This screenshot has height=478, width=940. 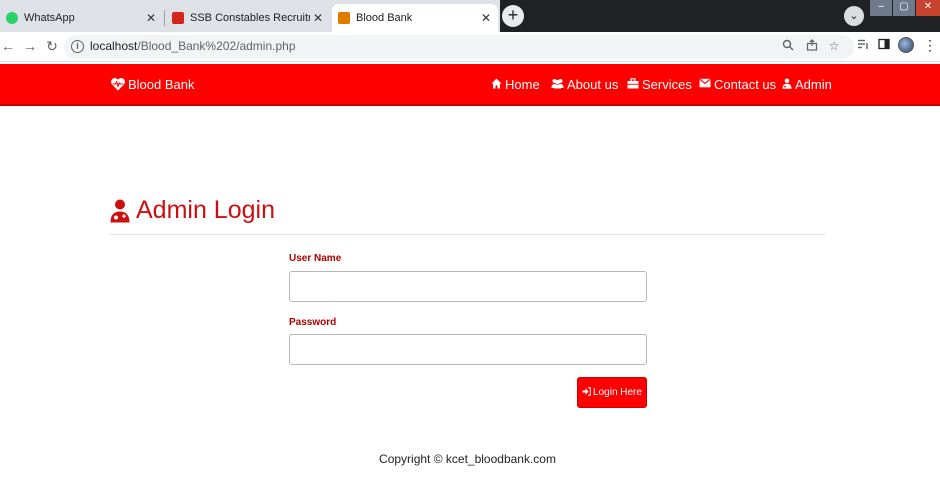 I want to click on url-host: localhost, so click(x=114, y=46).